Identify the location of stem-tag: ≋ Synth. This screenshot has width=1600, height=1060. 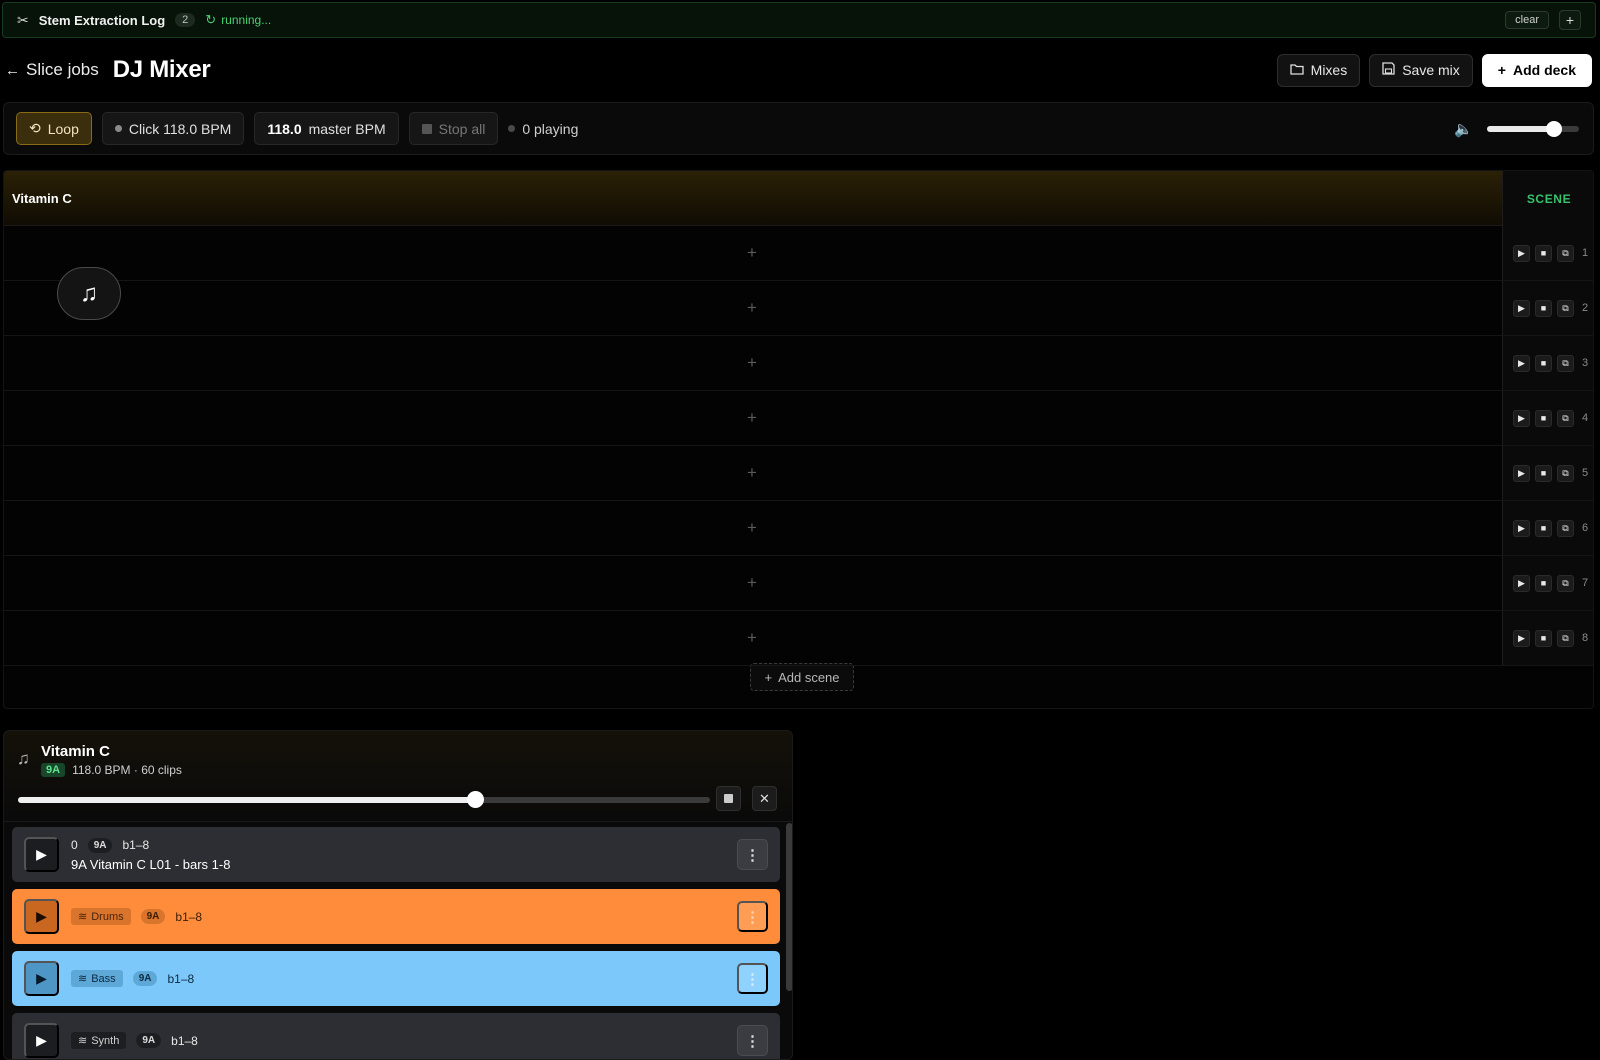
(99, 1040).